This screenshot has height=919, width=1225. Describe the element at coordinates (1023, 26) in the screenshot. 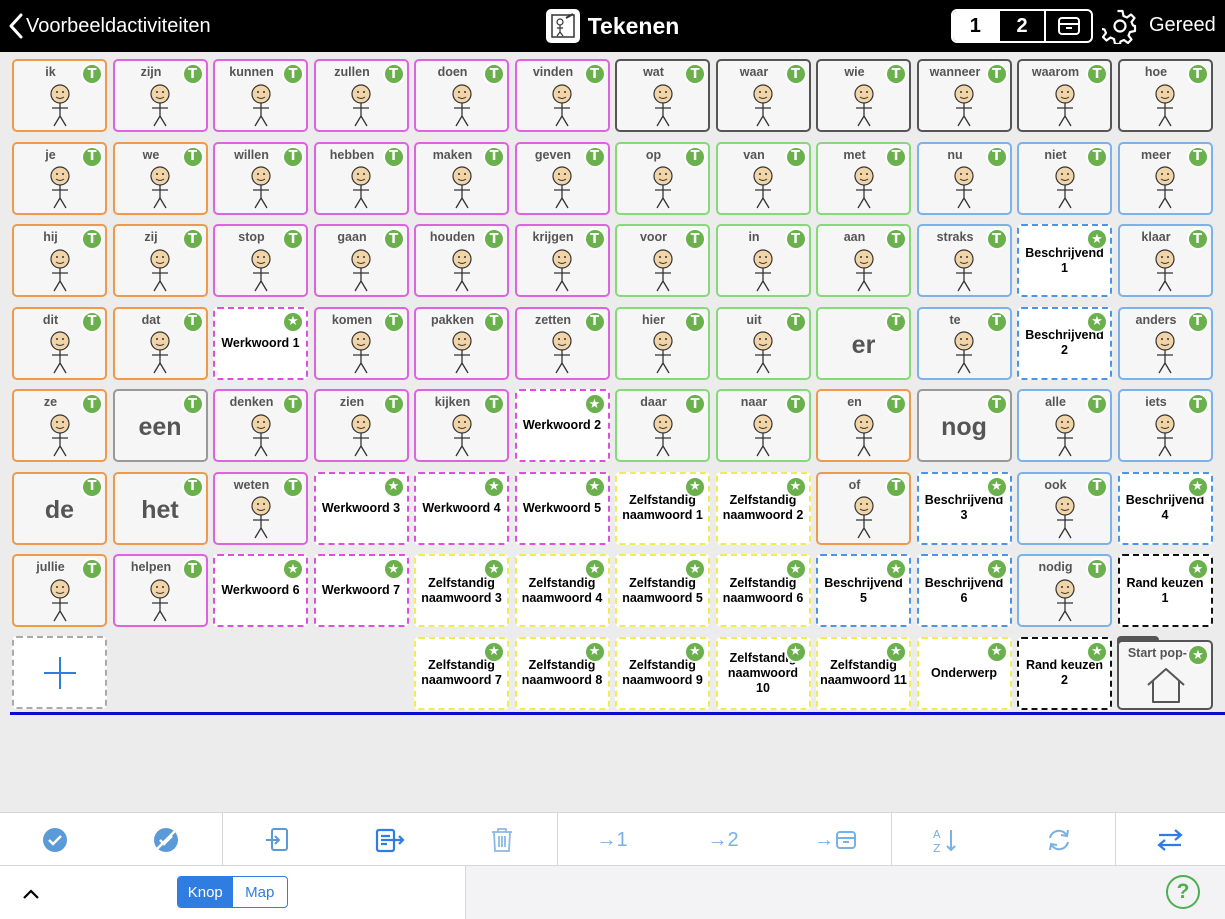

I see `page-2-tab: 2` at that location.